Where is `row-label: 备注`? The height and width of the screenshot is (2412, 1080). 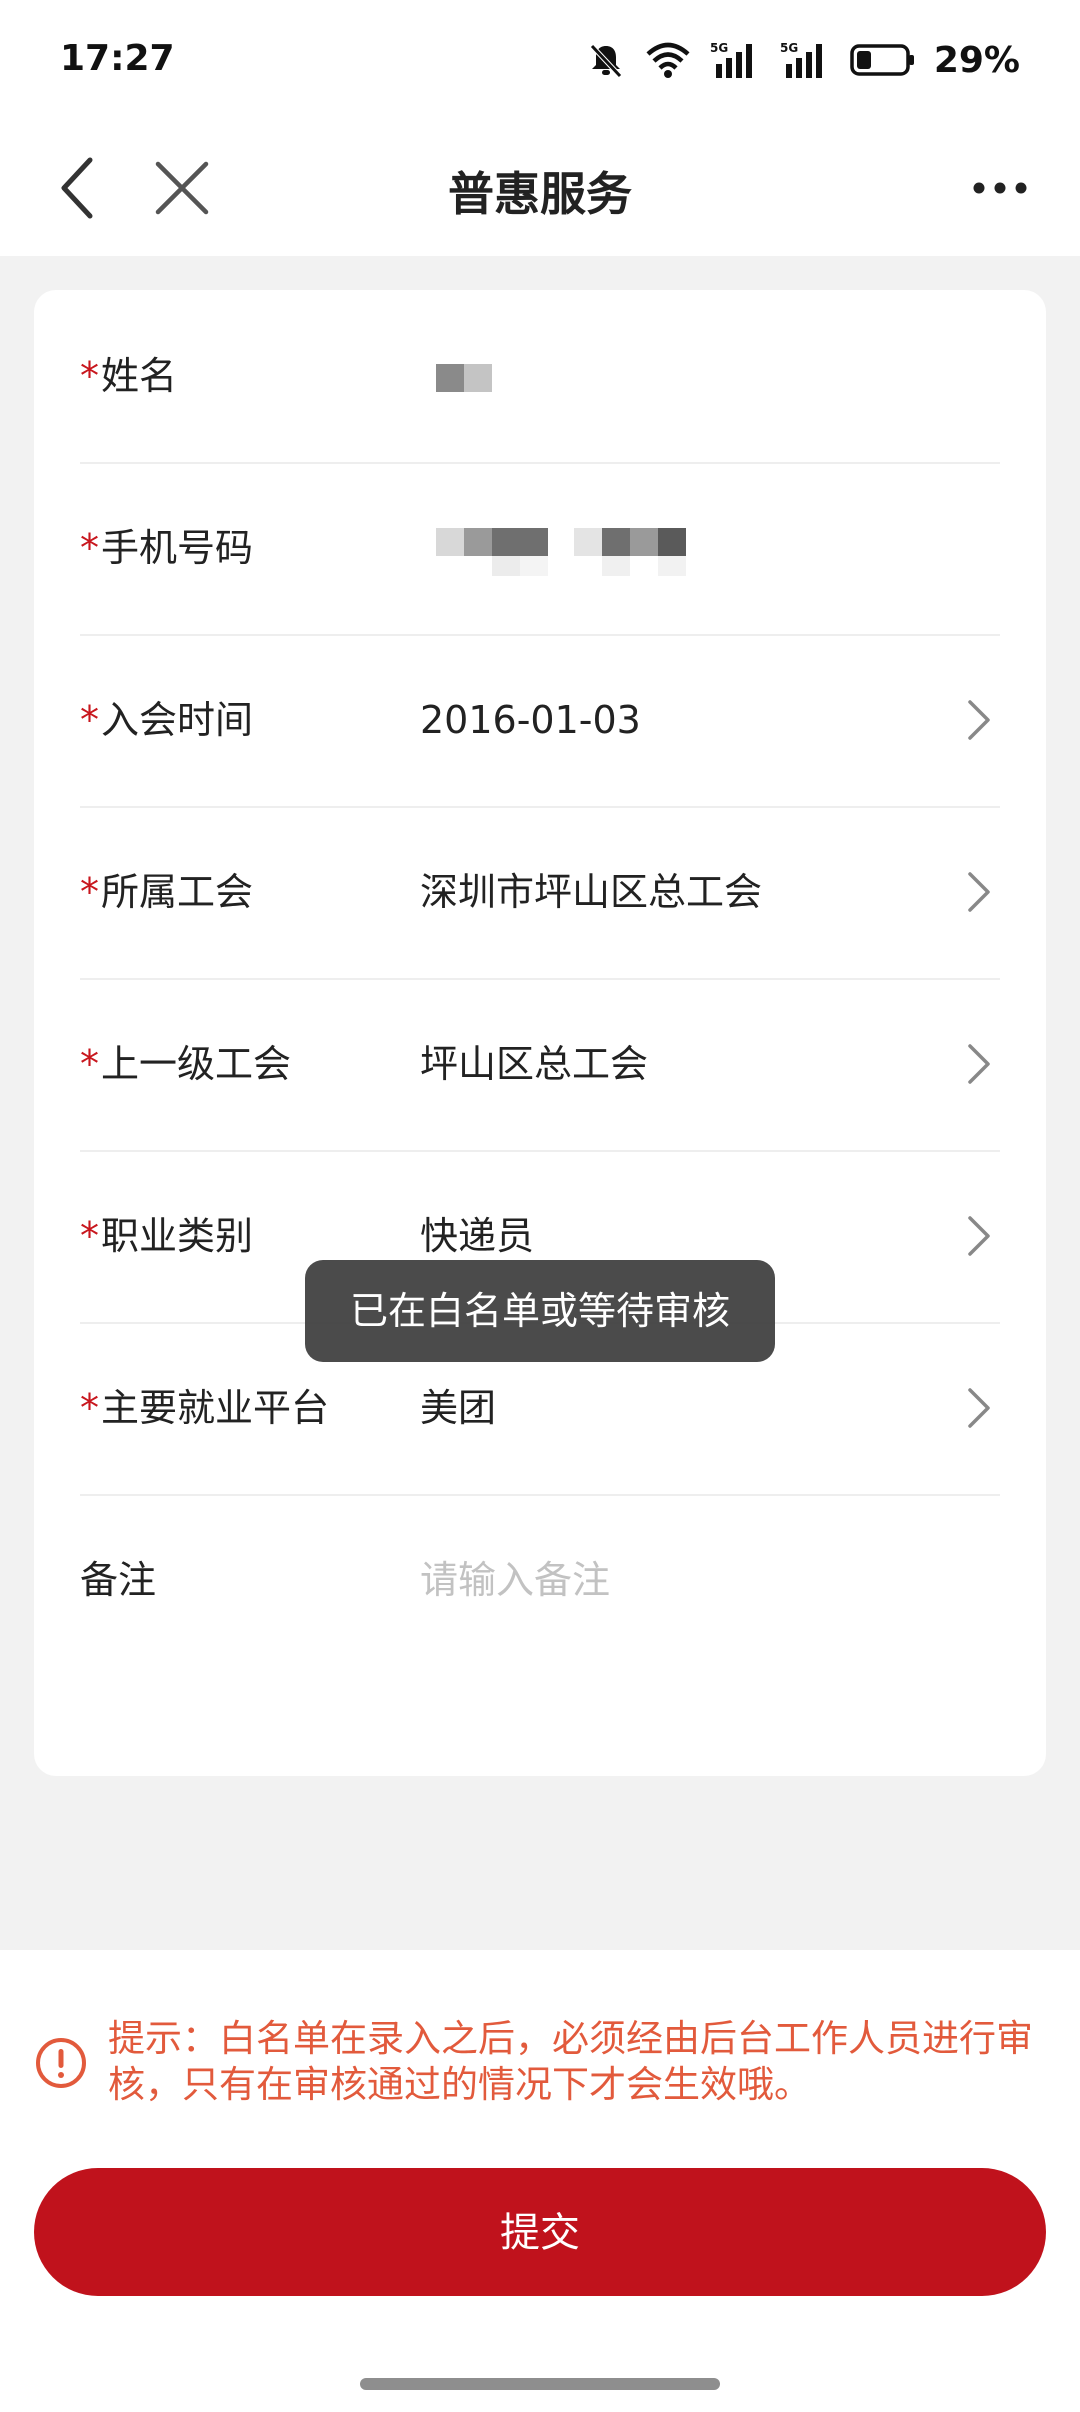 row-label: 备注 is located at coordinates (118, 1580).